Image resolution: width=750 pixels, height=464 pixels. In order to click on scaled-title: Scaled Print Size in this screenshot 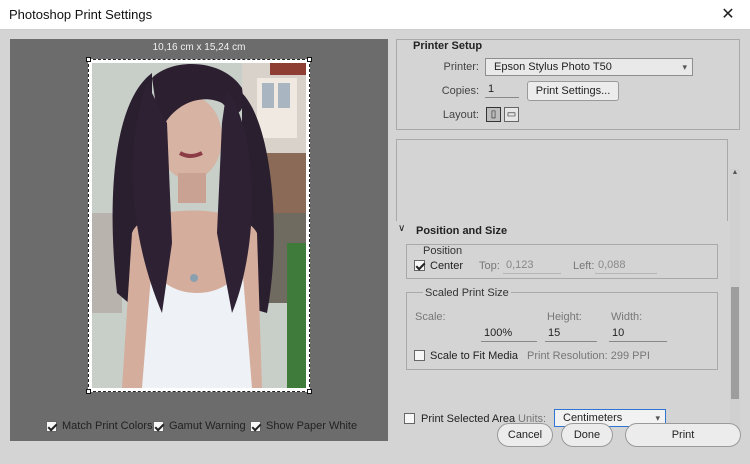, I will do `click(467, 293)`.